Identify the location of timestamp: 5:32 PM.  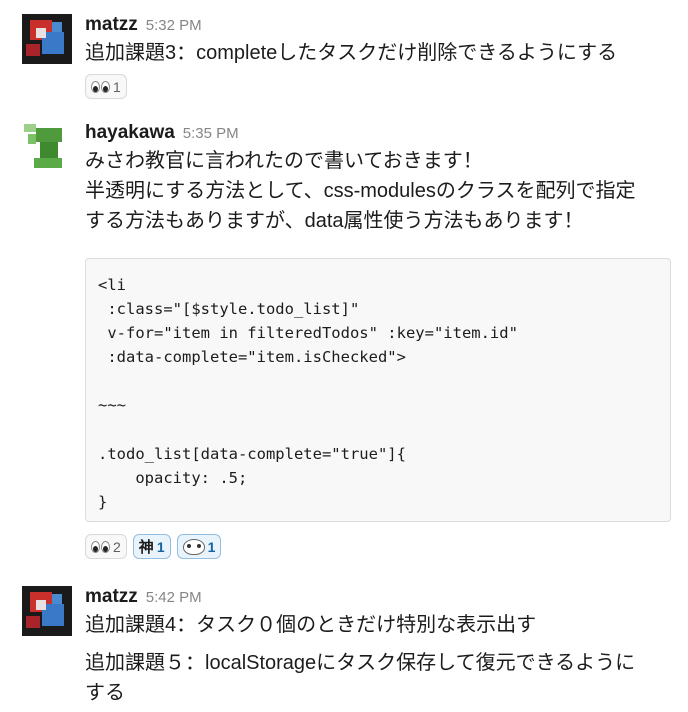
(174, 25).